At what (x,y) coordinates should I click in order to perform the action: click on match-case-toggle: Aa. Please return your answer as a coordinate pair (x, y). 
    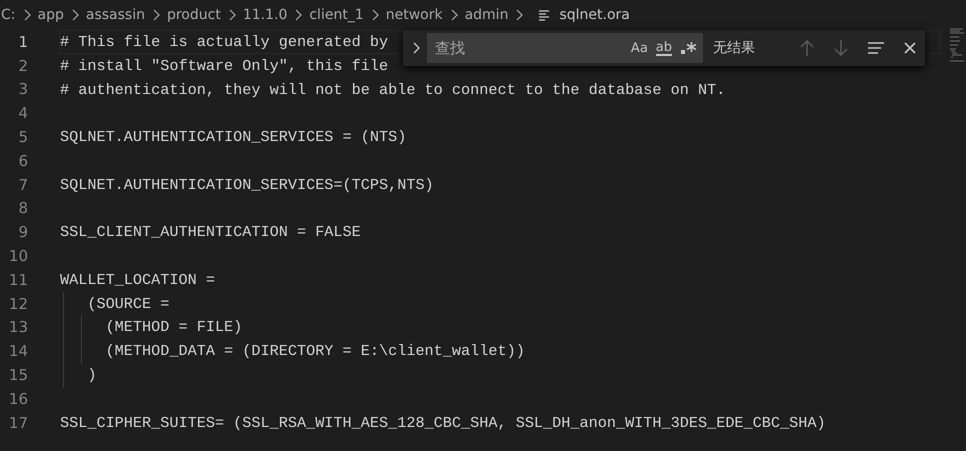
    Looking at the image, I should click on (639, 48).